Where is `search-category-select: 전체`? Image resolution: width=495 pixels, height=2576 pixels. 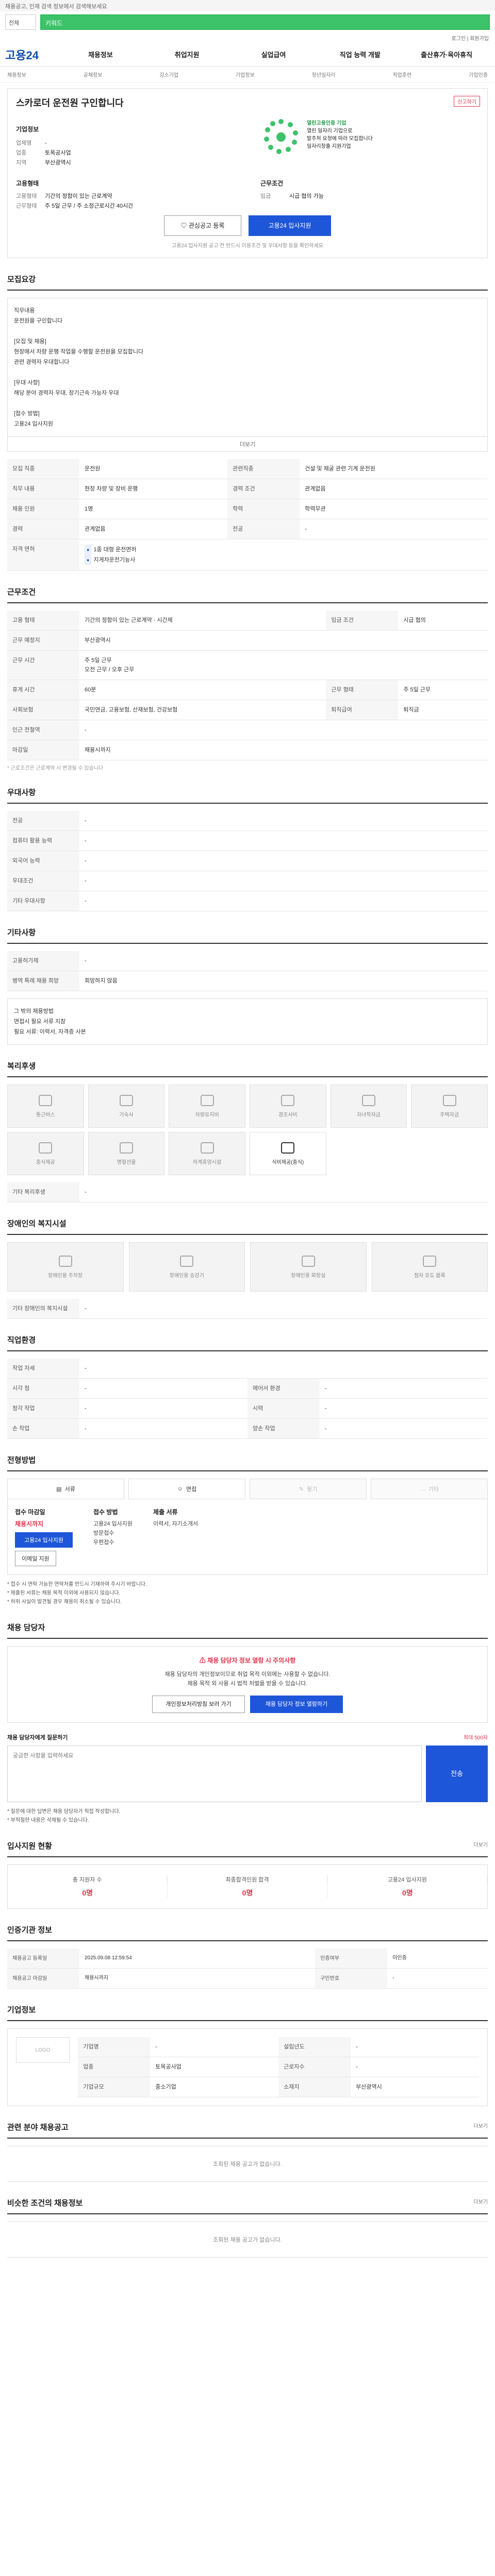 search-category-select: 전체 is located at coordinates (20, 22).